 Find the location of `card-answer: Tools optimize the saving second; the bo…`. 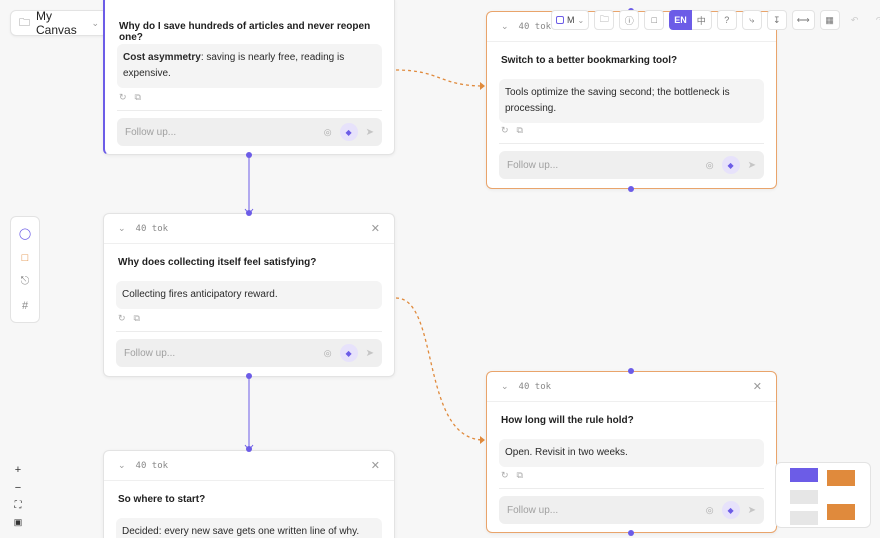

card-answer: Tools optimize the saving second; the bo… is located at coordinates (631, 101).